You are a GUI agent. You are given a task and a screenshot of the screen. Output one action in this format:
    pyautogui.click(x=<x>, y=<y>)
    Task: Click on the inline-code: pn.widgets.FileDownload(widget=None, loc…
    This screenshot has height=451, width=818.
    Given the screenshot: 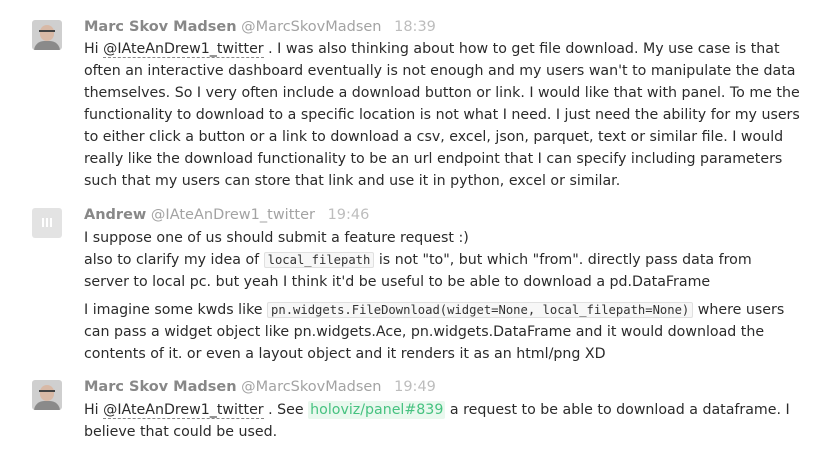 What is the action you would take?
    pyautogui.click(x=480, y=310)
    